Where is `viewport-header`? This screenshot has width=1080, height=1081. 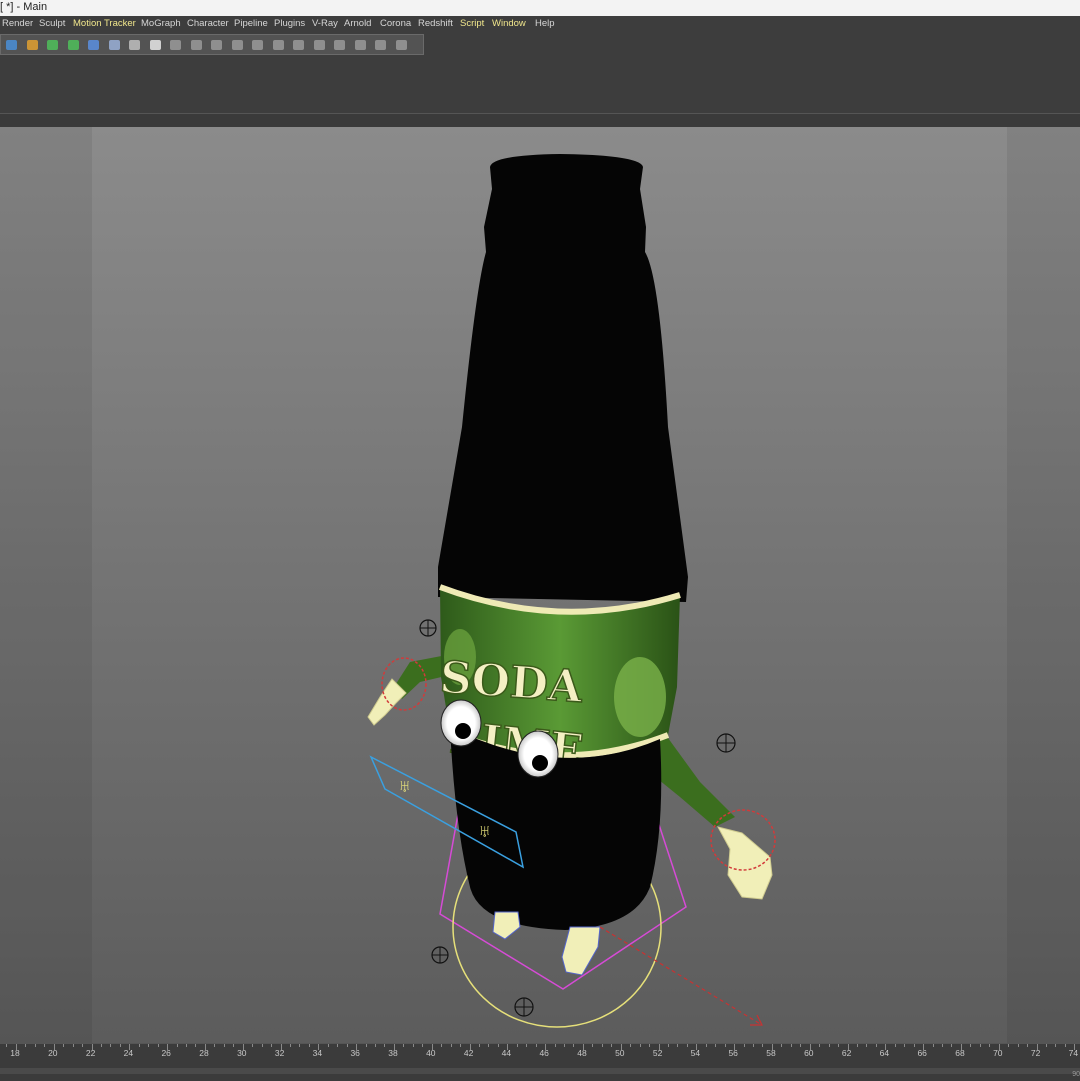 viewport-header is located at coordinates (540, 120).